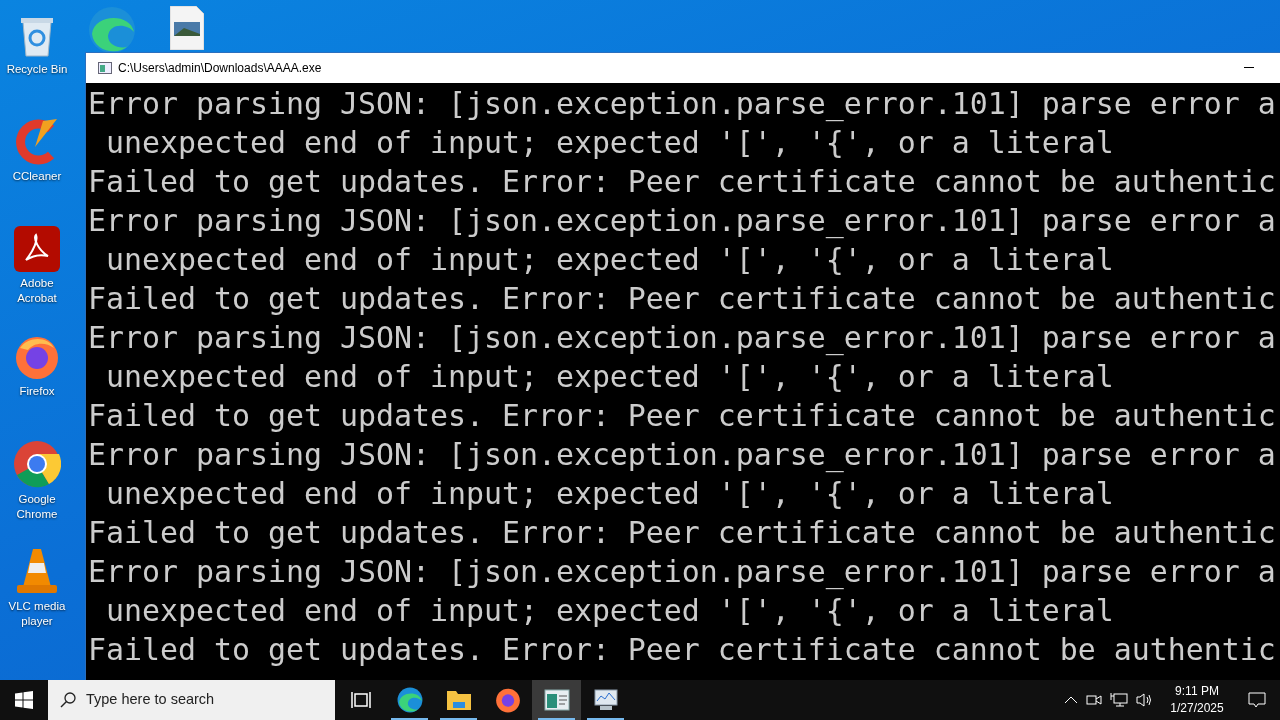  Describe the element at coordinates (37, 291) in the screenshot. I see `desktop-icon-label: Adobe Acrobat` at that location.